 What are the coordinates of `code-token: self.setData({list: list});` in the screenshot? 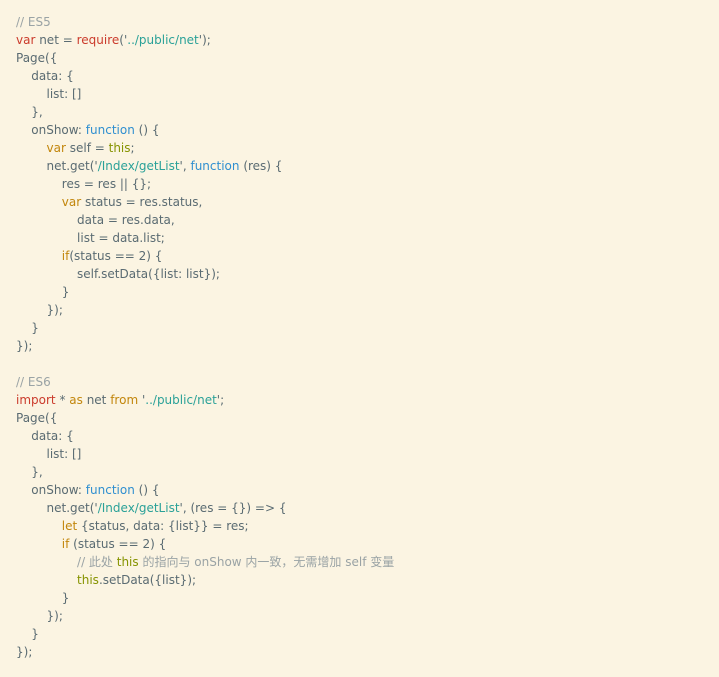 It's located at (118, 274).